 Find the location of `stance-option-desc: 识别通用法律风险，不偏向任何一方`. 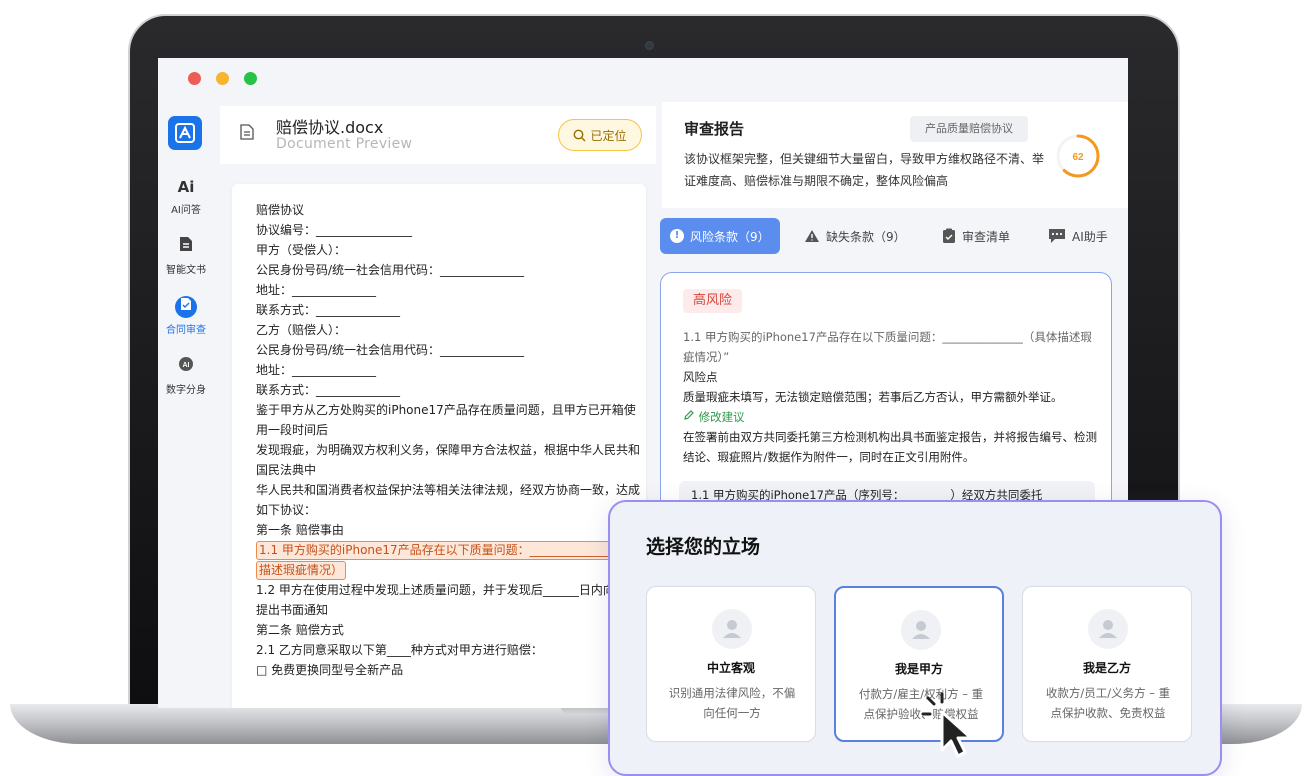

stance-option-desc: 识别通用法律风险，不偏向任何一方 is located at coordinates (732, 703).